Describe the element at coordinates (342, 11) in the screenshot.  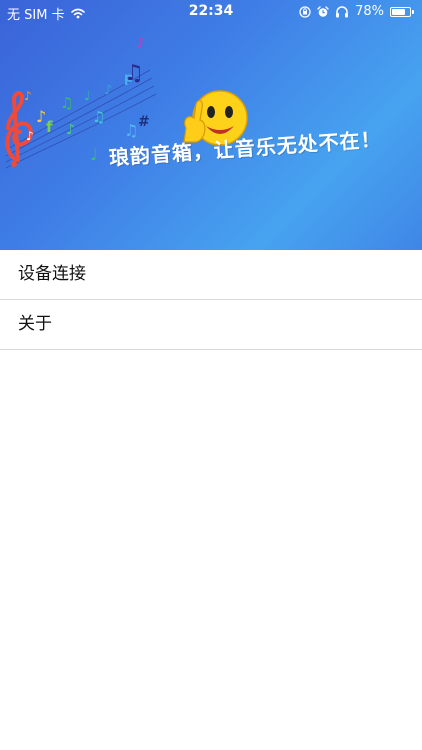
I see `headphones-icon` at that location.